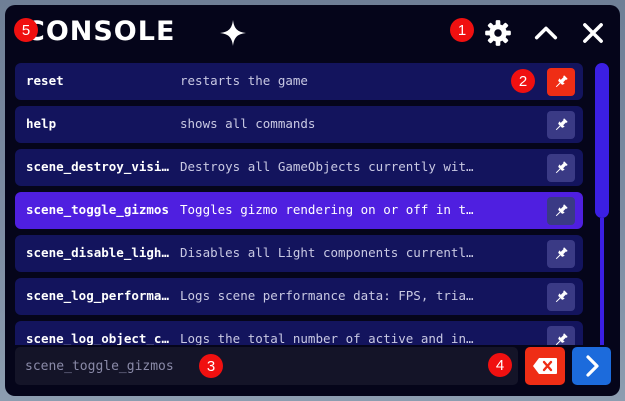 The image size is (625, 401). Describe the element at coordinates (500, 365) in the screenshot. I see `marker-badge: 4` at that location.